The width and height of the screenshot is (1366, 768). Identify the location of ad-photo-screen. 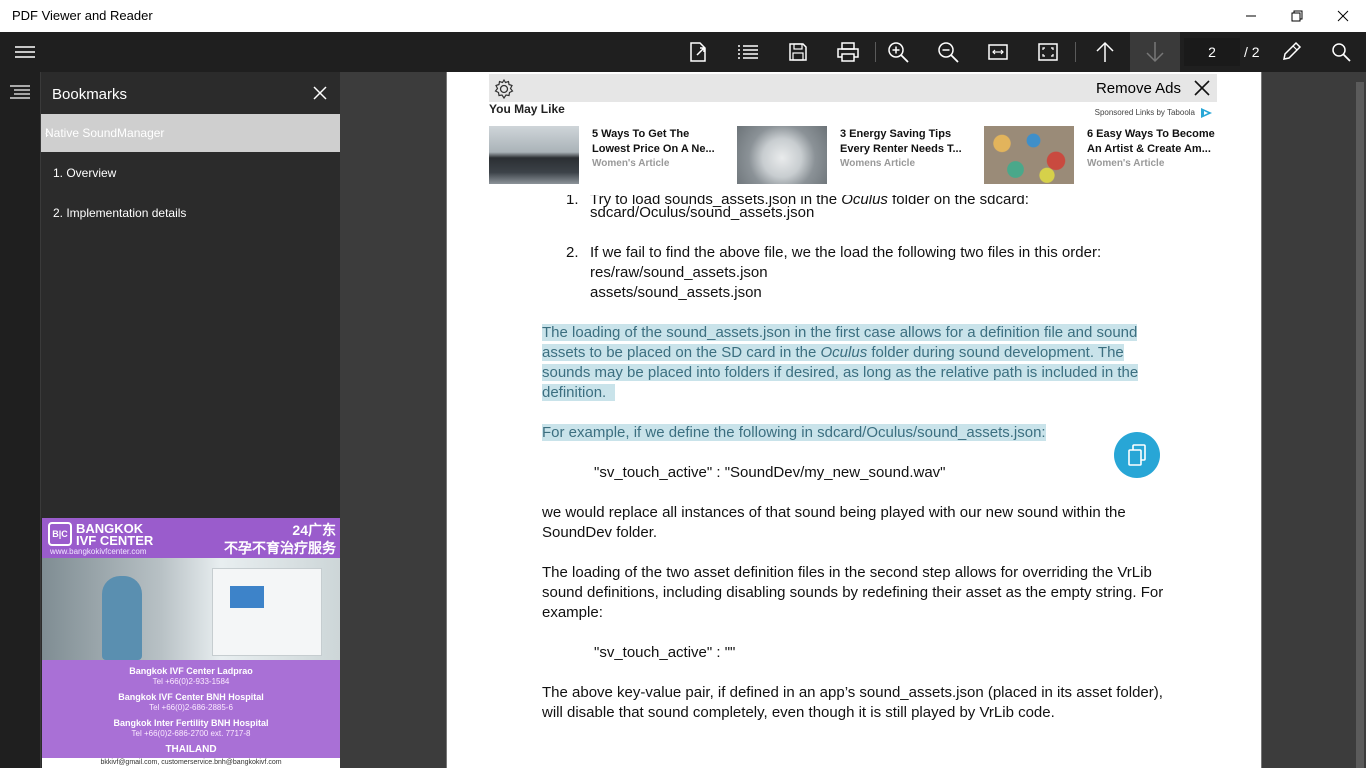
(247, 597).